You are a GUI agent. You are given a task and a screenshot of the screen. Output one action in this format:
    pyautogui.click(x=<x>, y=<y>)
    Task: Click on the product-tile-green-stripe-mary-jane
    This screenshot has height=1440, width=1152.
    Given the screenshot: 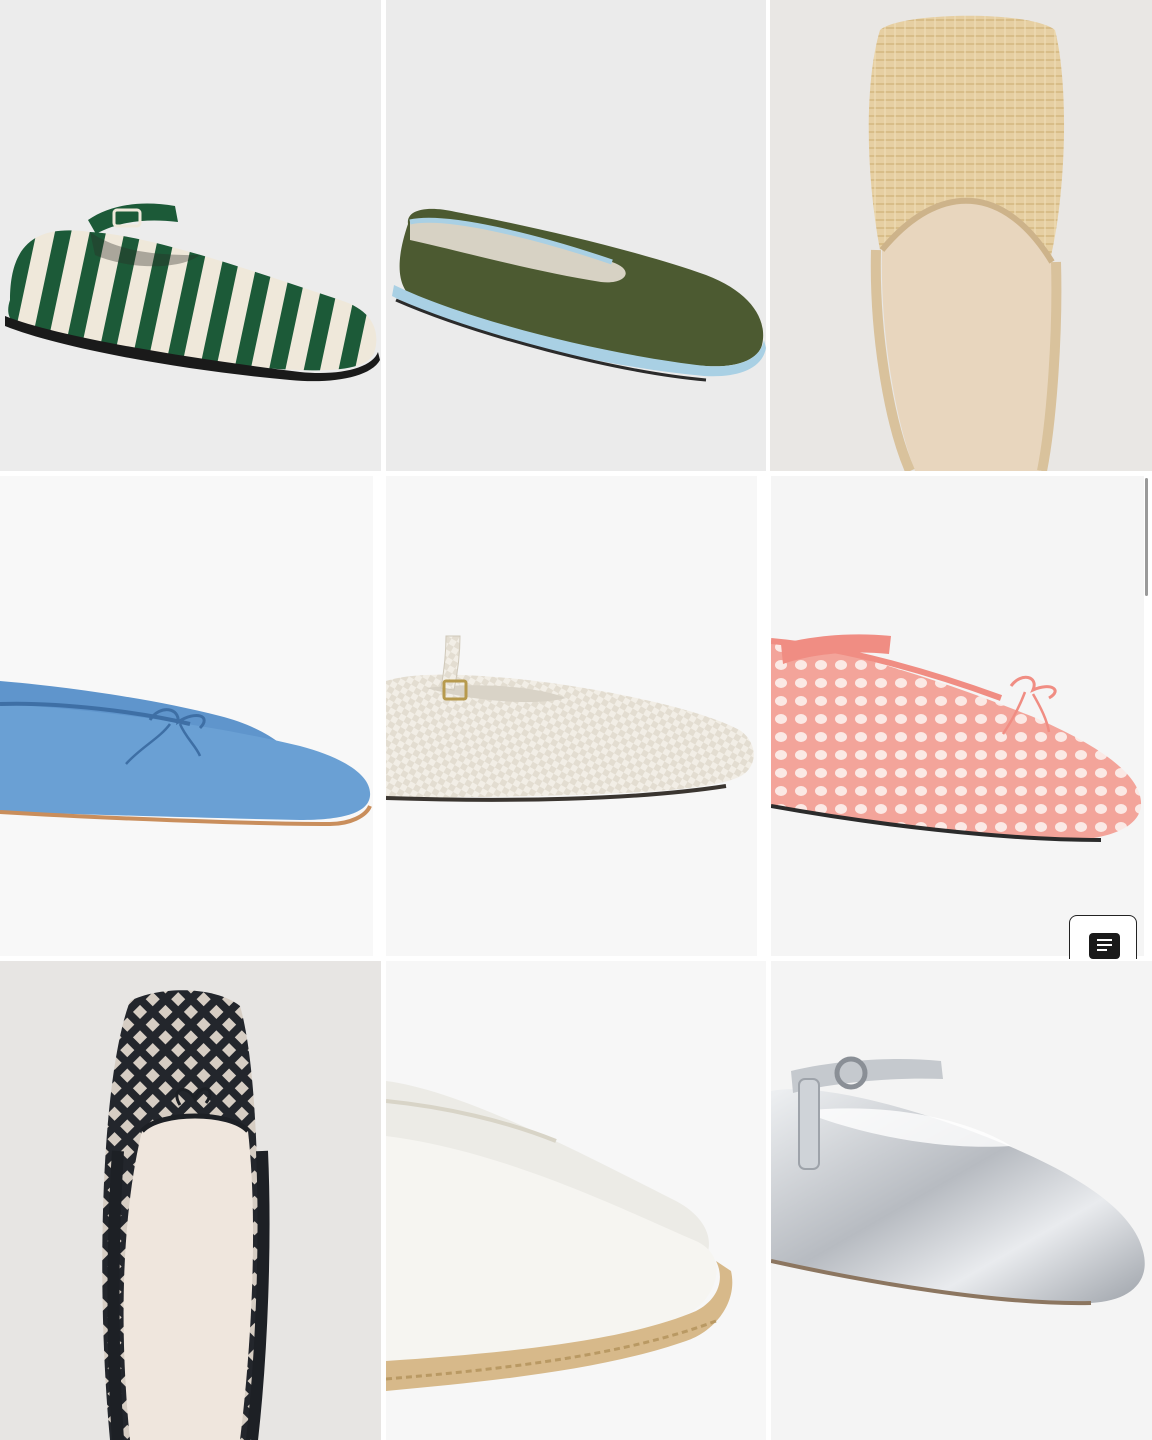 What is the action you would take?
    pyautogui.click(x=190, y=235)
    